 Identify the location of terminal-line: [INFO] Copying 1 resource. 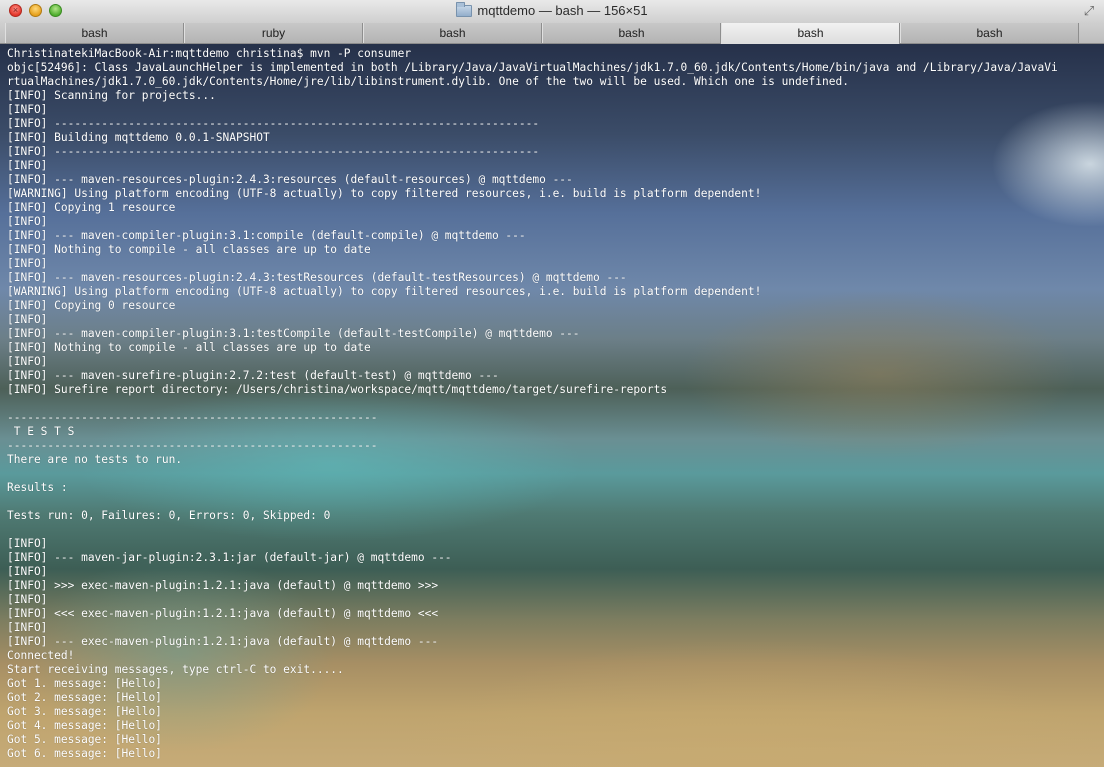
(91, 207).